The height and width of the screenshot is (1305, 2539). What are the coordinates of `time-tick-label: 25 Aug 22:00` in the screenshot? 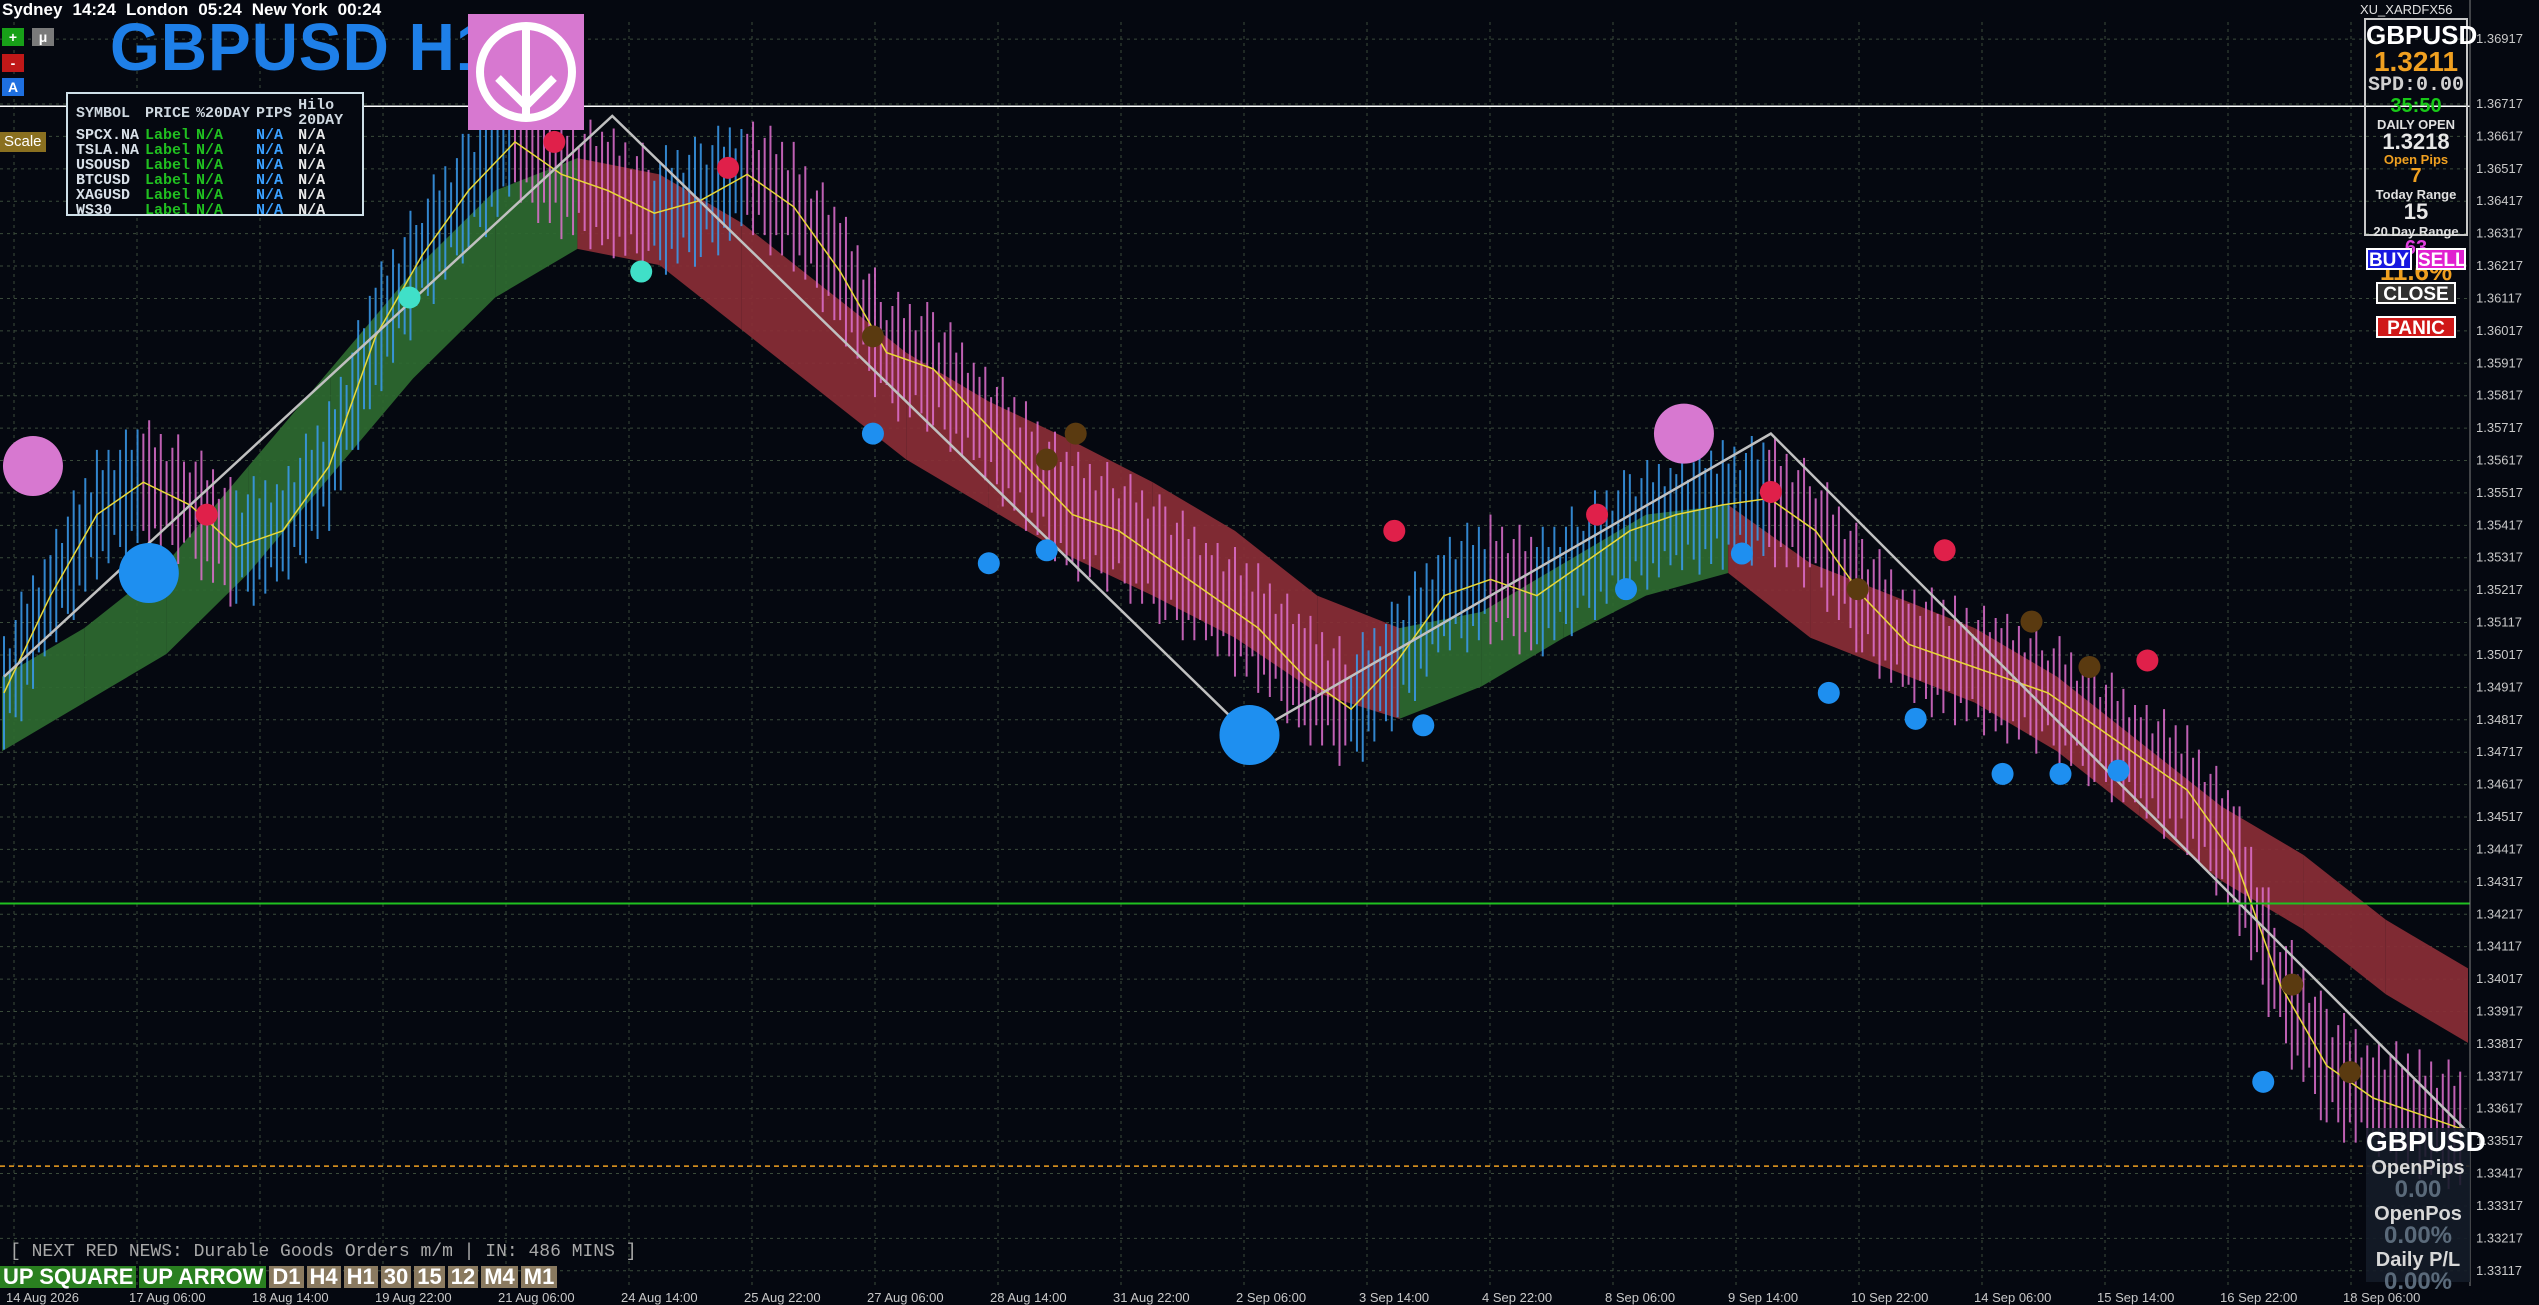 It's located at (782, 1297).